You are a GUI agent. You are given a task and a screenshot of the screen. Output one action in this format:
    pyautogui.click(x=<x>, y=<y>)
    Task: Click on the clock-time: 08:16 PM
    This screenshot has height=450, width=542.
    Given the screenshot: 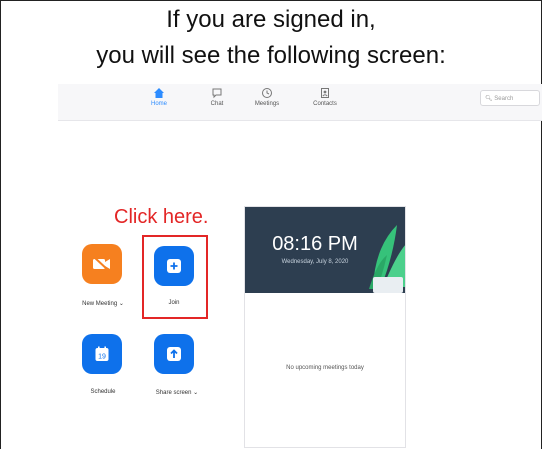 What is the action you would take?
    pyautogui.click(x=315, y=244)
    